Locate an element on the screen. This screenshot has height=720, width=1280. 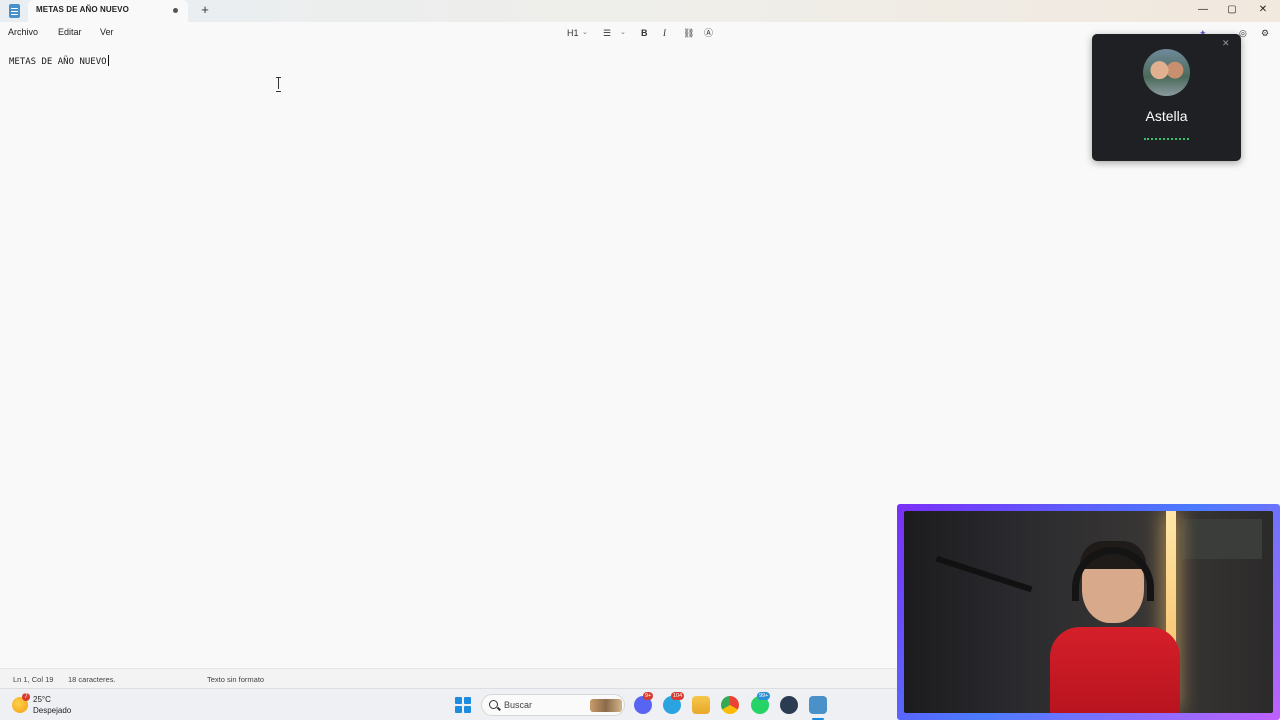
menu-editar: Editar is located at coordinates (70, 32).